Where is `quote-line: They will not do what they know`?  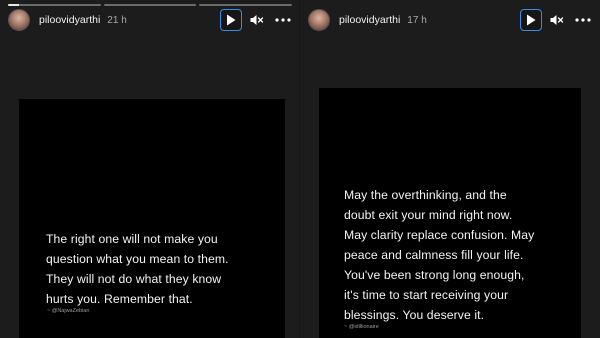
quote-line: They will not do what they know is located at coordinates (134, 279).